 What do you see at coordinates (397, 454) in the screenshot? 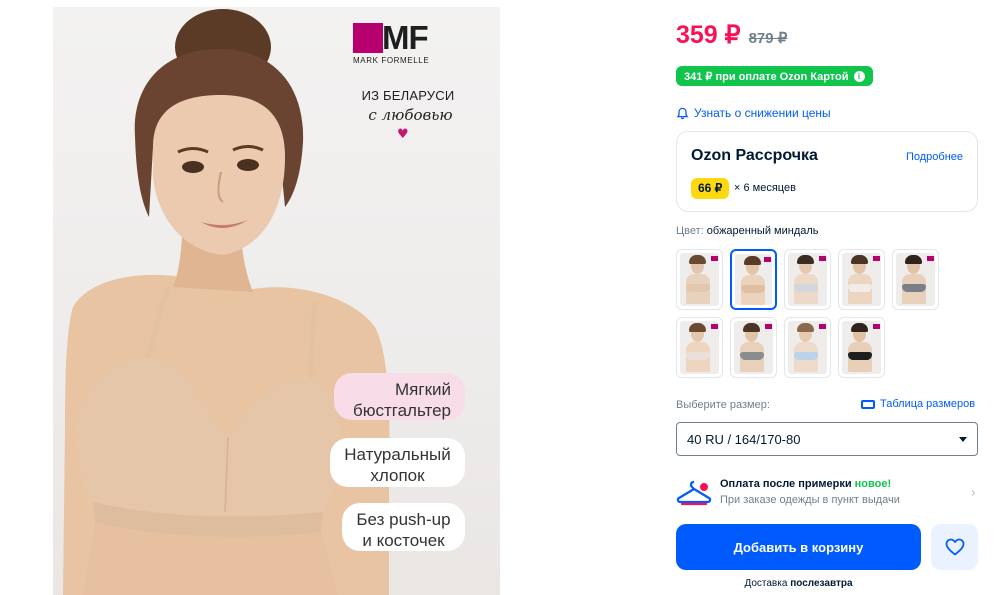
I see `feature-line: Натуральный` at bounding box center [397, 454].